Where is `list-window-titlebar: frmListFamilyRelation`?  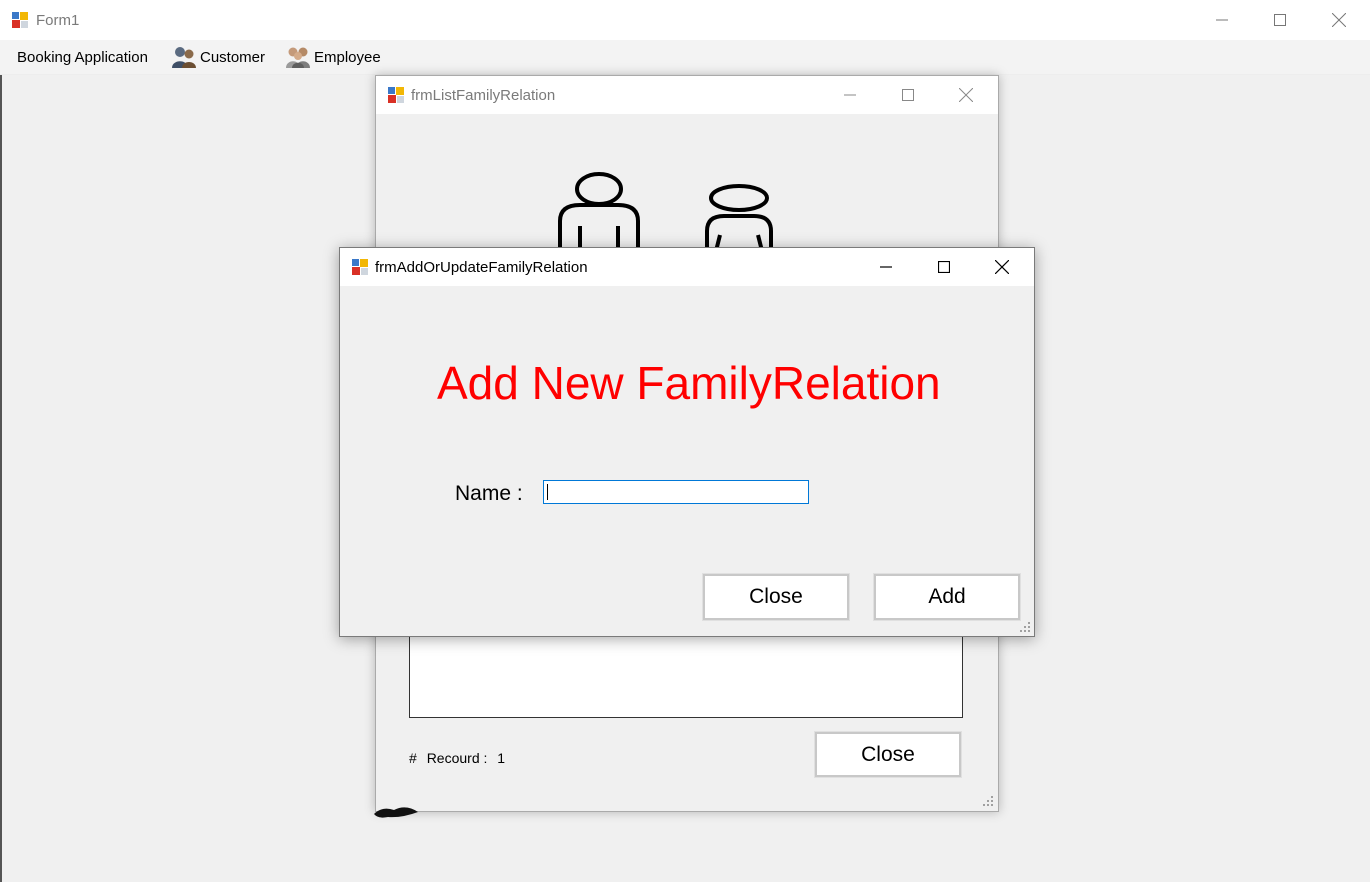 list-window-titlebar: frmListFamilyRelation is located at coordinates (687, 95).